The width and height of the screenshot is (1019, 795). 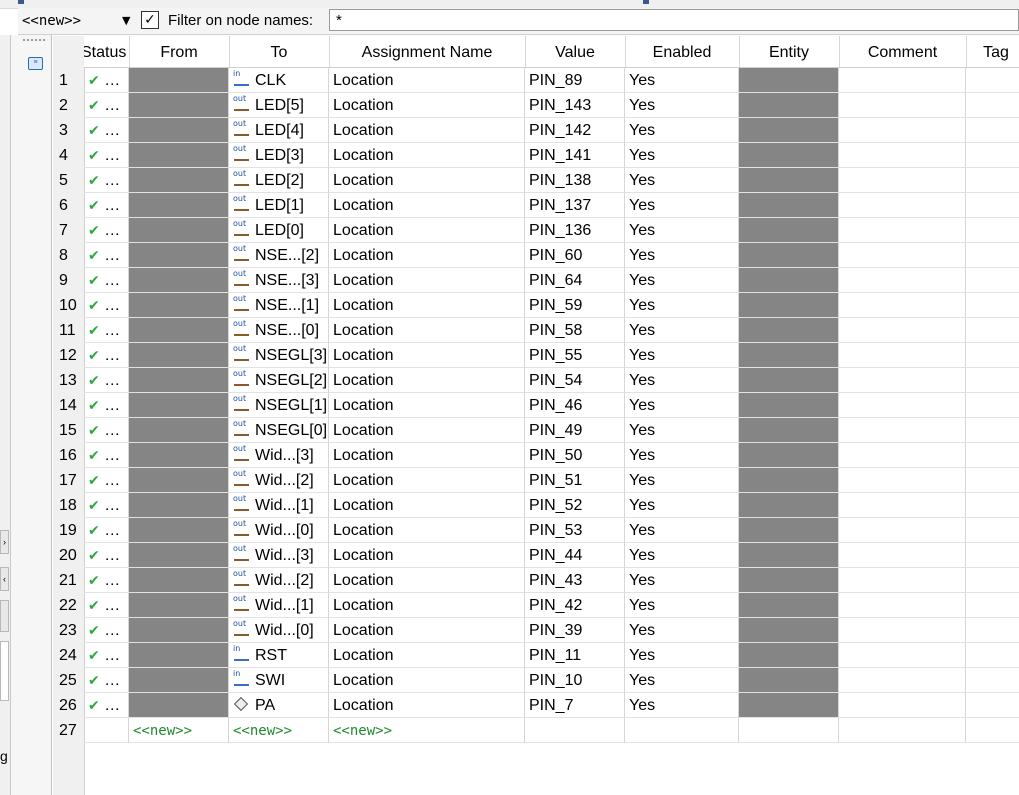 I want to click on column-header-tag: Tag, so click(x=992, y=51).